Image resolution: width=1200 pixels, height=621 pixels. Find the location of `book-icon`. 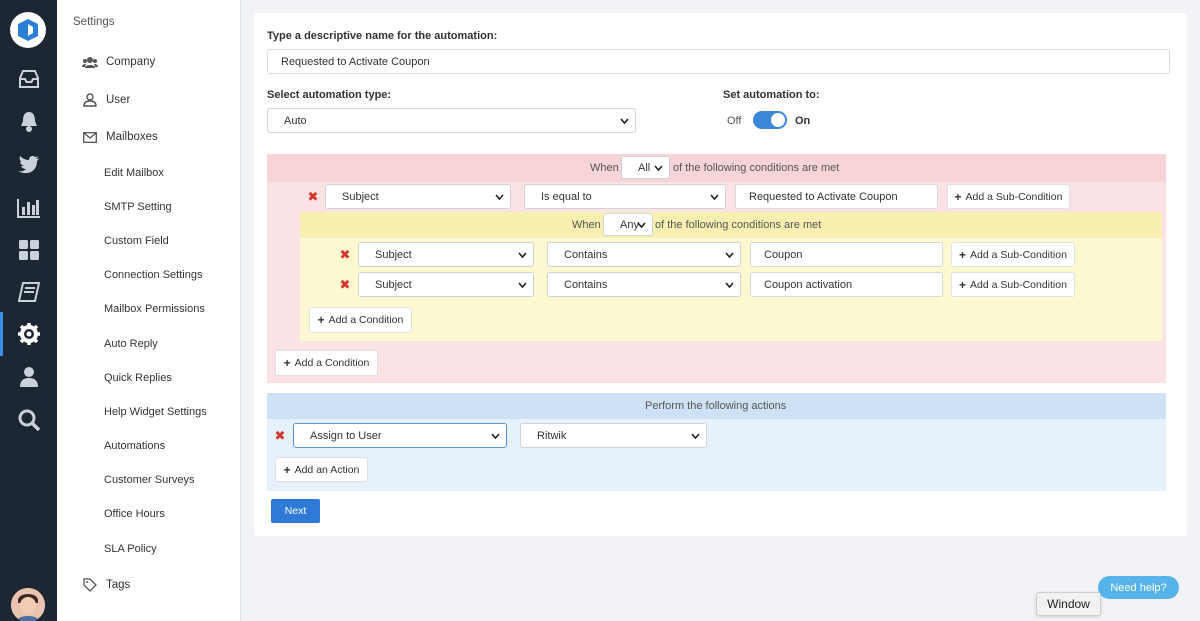

book-icon is located at coordinates (28, 293).